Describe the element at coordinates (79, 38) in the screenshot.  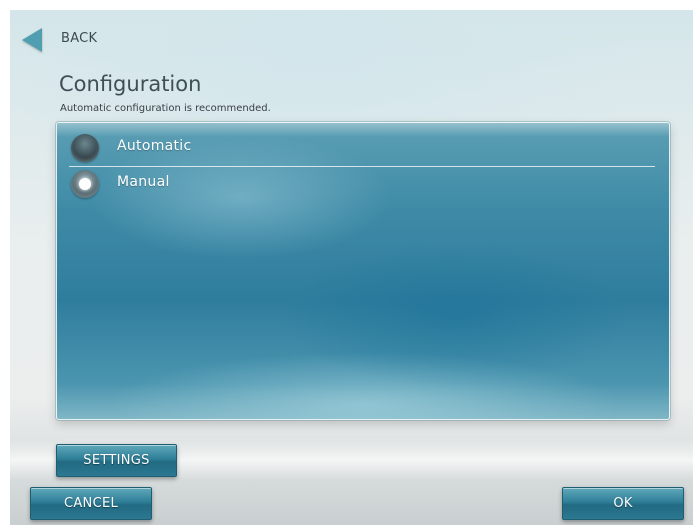
I see `back-button: BACK` at that location.